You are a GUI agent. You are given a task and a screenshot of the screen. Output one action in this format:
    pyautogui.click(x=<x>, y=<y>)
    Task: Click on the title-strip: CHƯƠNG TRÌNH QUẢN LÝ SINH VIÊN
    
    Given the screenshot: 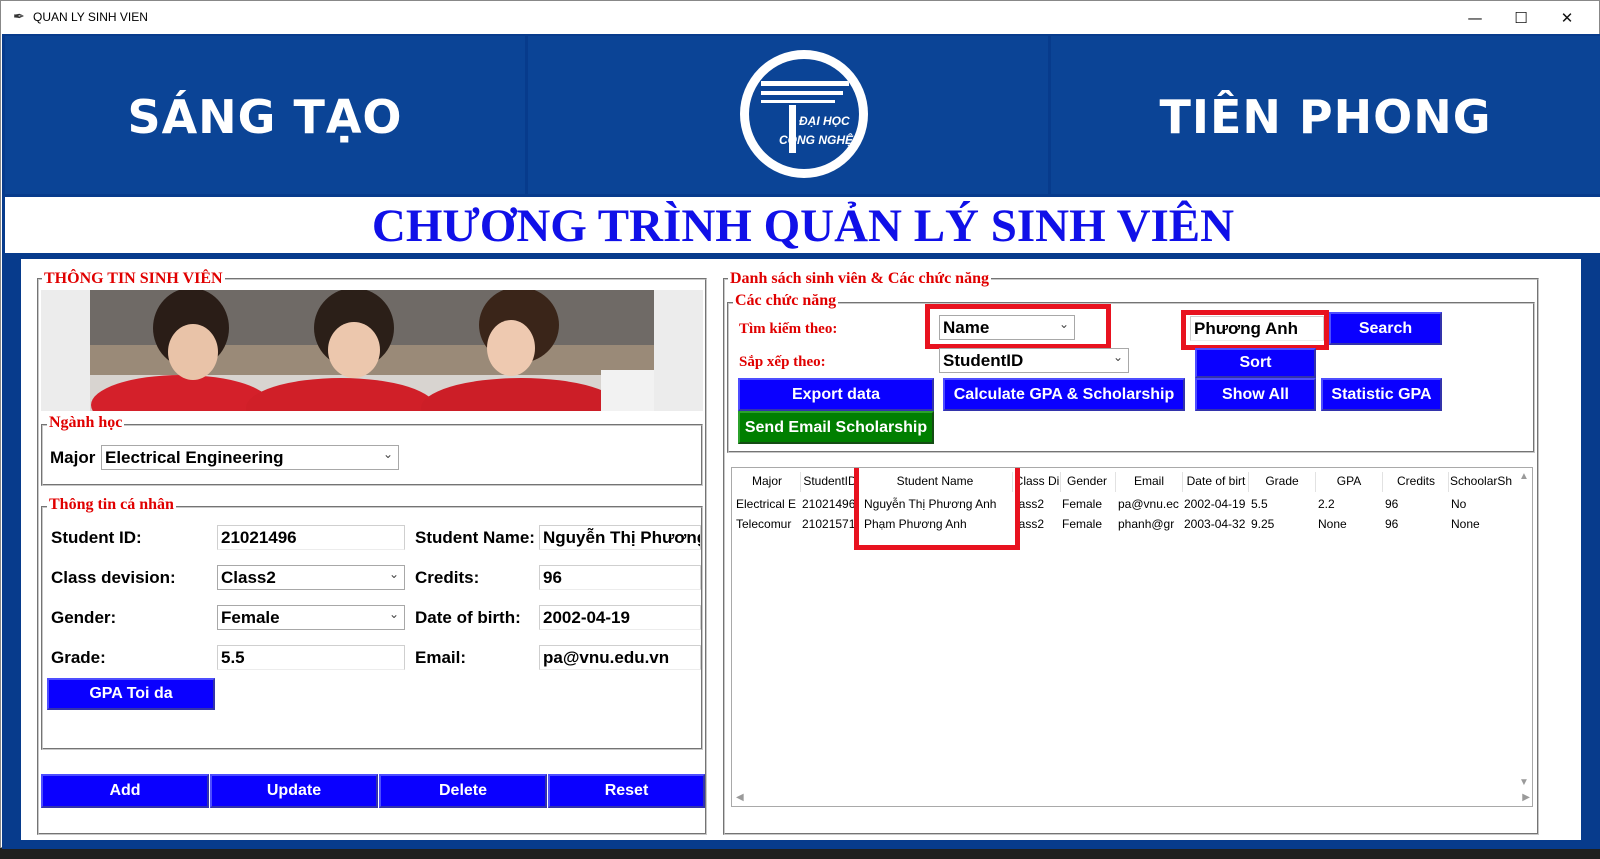 What is the action you would take?
    pyautogui.click(x=802, y=225)
    